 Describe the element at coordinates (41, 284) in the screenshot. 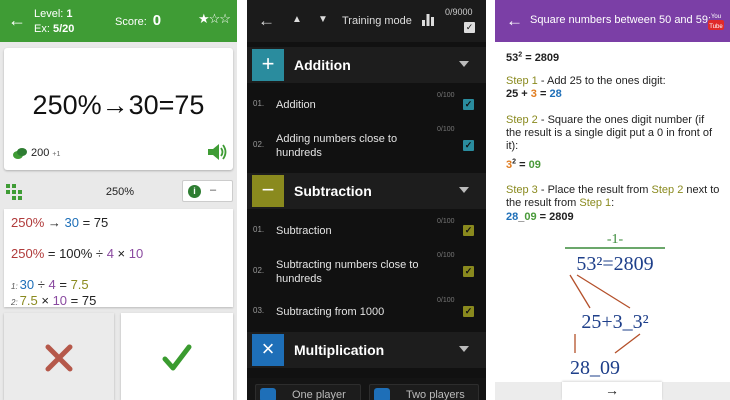

I see `hint-token: ÷` at that location.